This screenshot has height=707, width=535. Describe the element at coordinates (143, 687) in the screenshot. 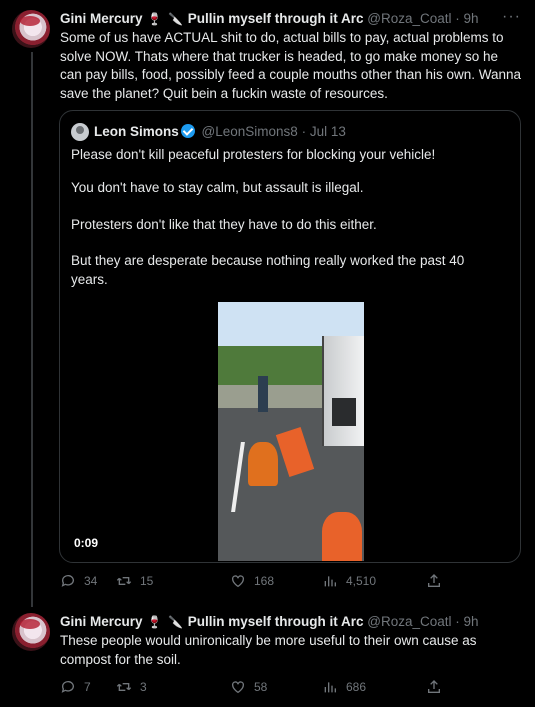

I see `retweet-count: 3` at that location.